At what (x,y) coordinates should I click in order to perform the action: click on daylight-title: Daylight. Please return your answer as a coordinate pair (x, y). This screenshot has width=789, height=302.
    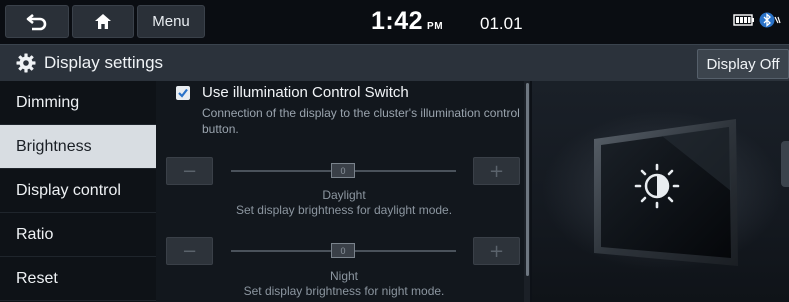
    Looking at the image, I should click on (344, 195).